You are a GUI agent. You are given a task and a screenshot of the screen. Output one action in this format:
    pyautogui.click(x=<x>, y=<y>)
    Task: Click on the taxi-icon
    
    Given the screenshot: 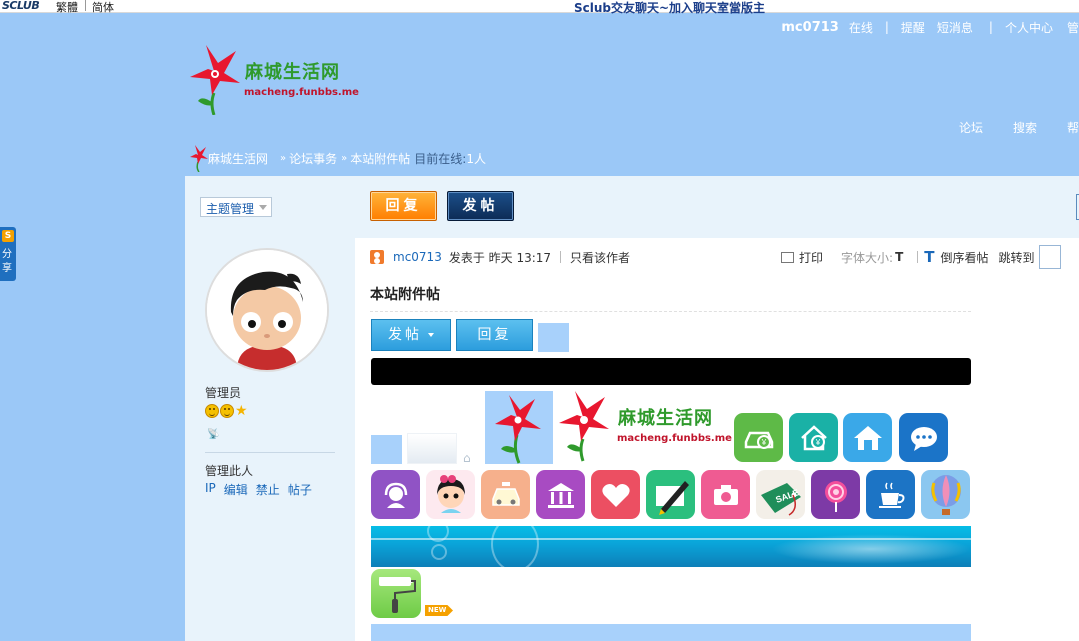 What is the action you would take?
    pyautogui.click(x=505, y=493)
    